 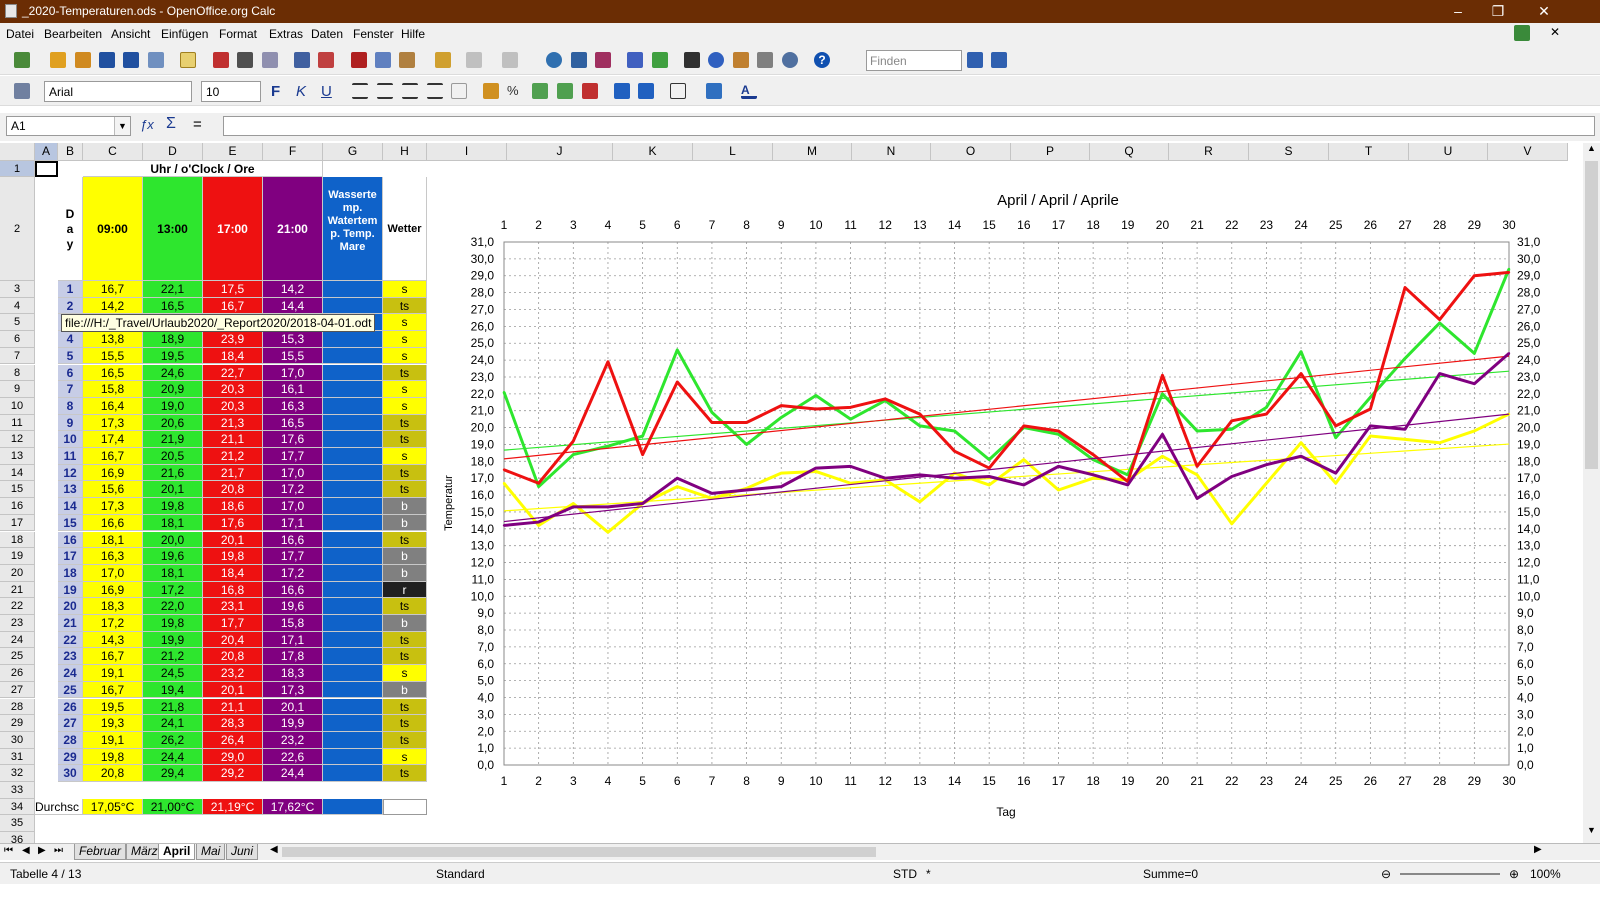 What do you see at coordinates (70, 373) in the screenshot?
I see `day-cell: 6` at bounding box center [70, 373].